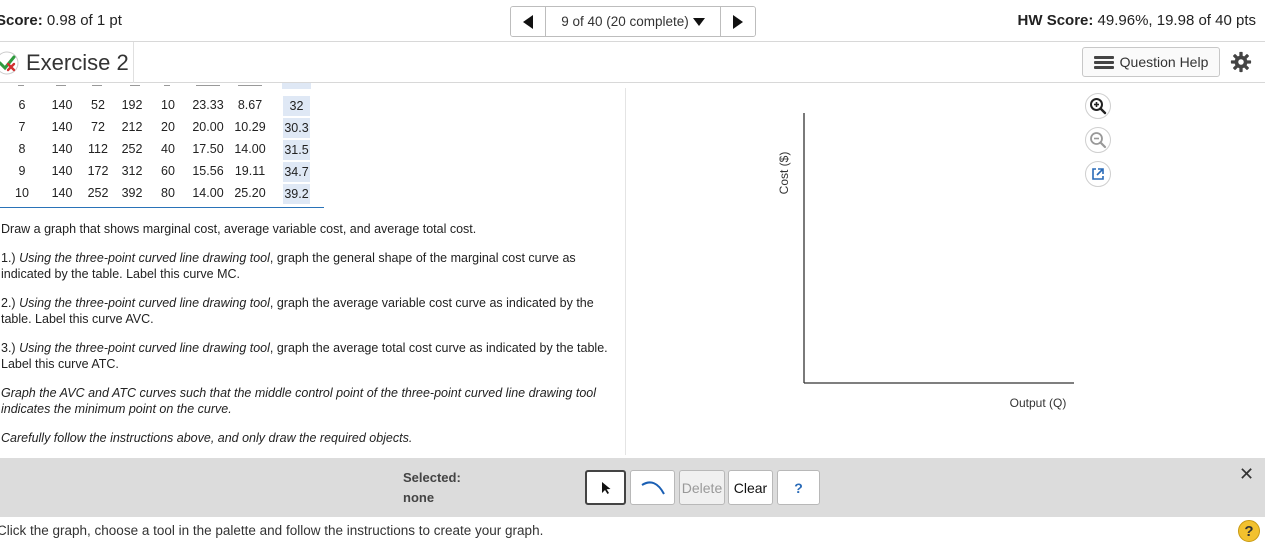 Image resolution: width=1265 pixels, height=545 pixels. What do you see at coordinates (132, 127) in the screenshot?
I see `table-cell: 212` at bounding box center [132, 127].